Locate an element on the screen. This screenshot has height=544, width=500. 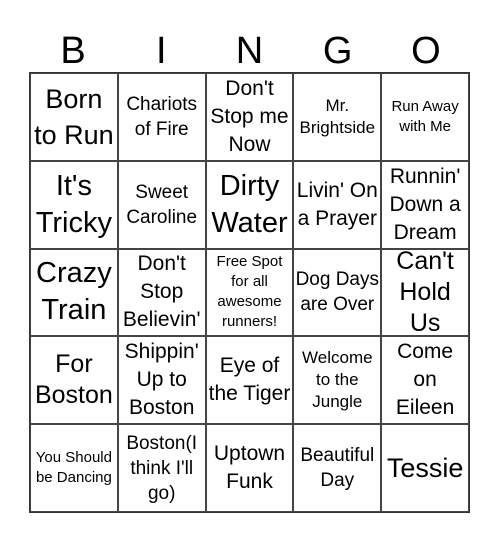
bingo-cell: Boston(I think I'll go) is located at coordinates (161, 468).